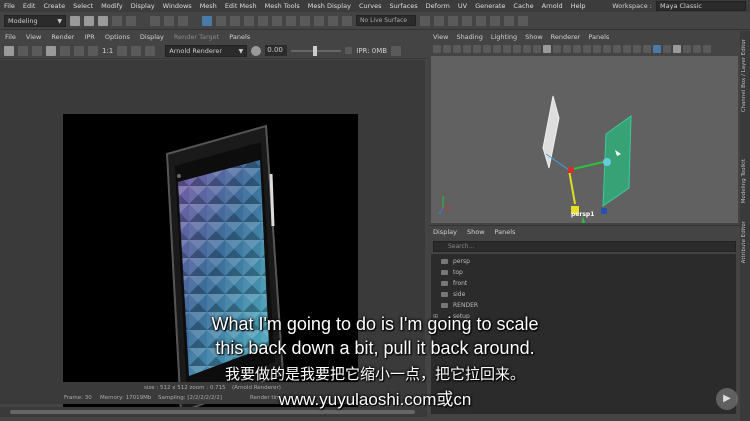 The height and width of the screenshot is (421, 750). What do you see at coordinates (65, 50) in the screenshot?
I see `region-icon` at bounding box center [65, 50].